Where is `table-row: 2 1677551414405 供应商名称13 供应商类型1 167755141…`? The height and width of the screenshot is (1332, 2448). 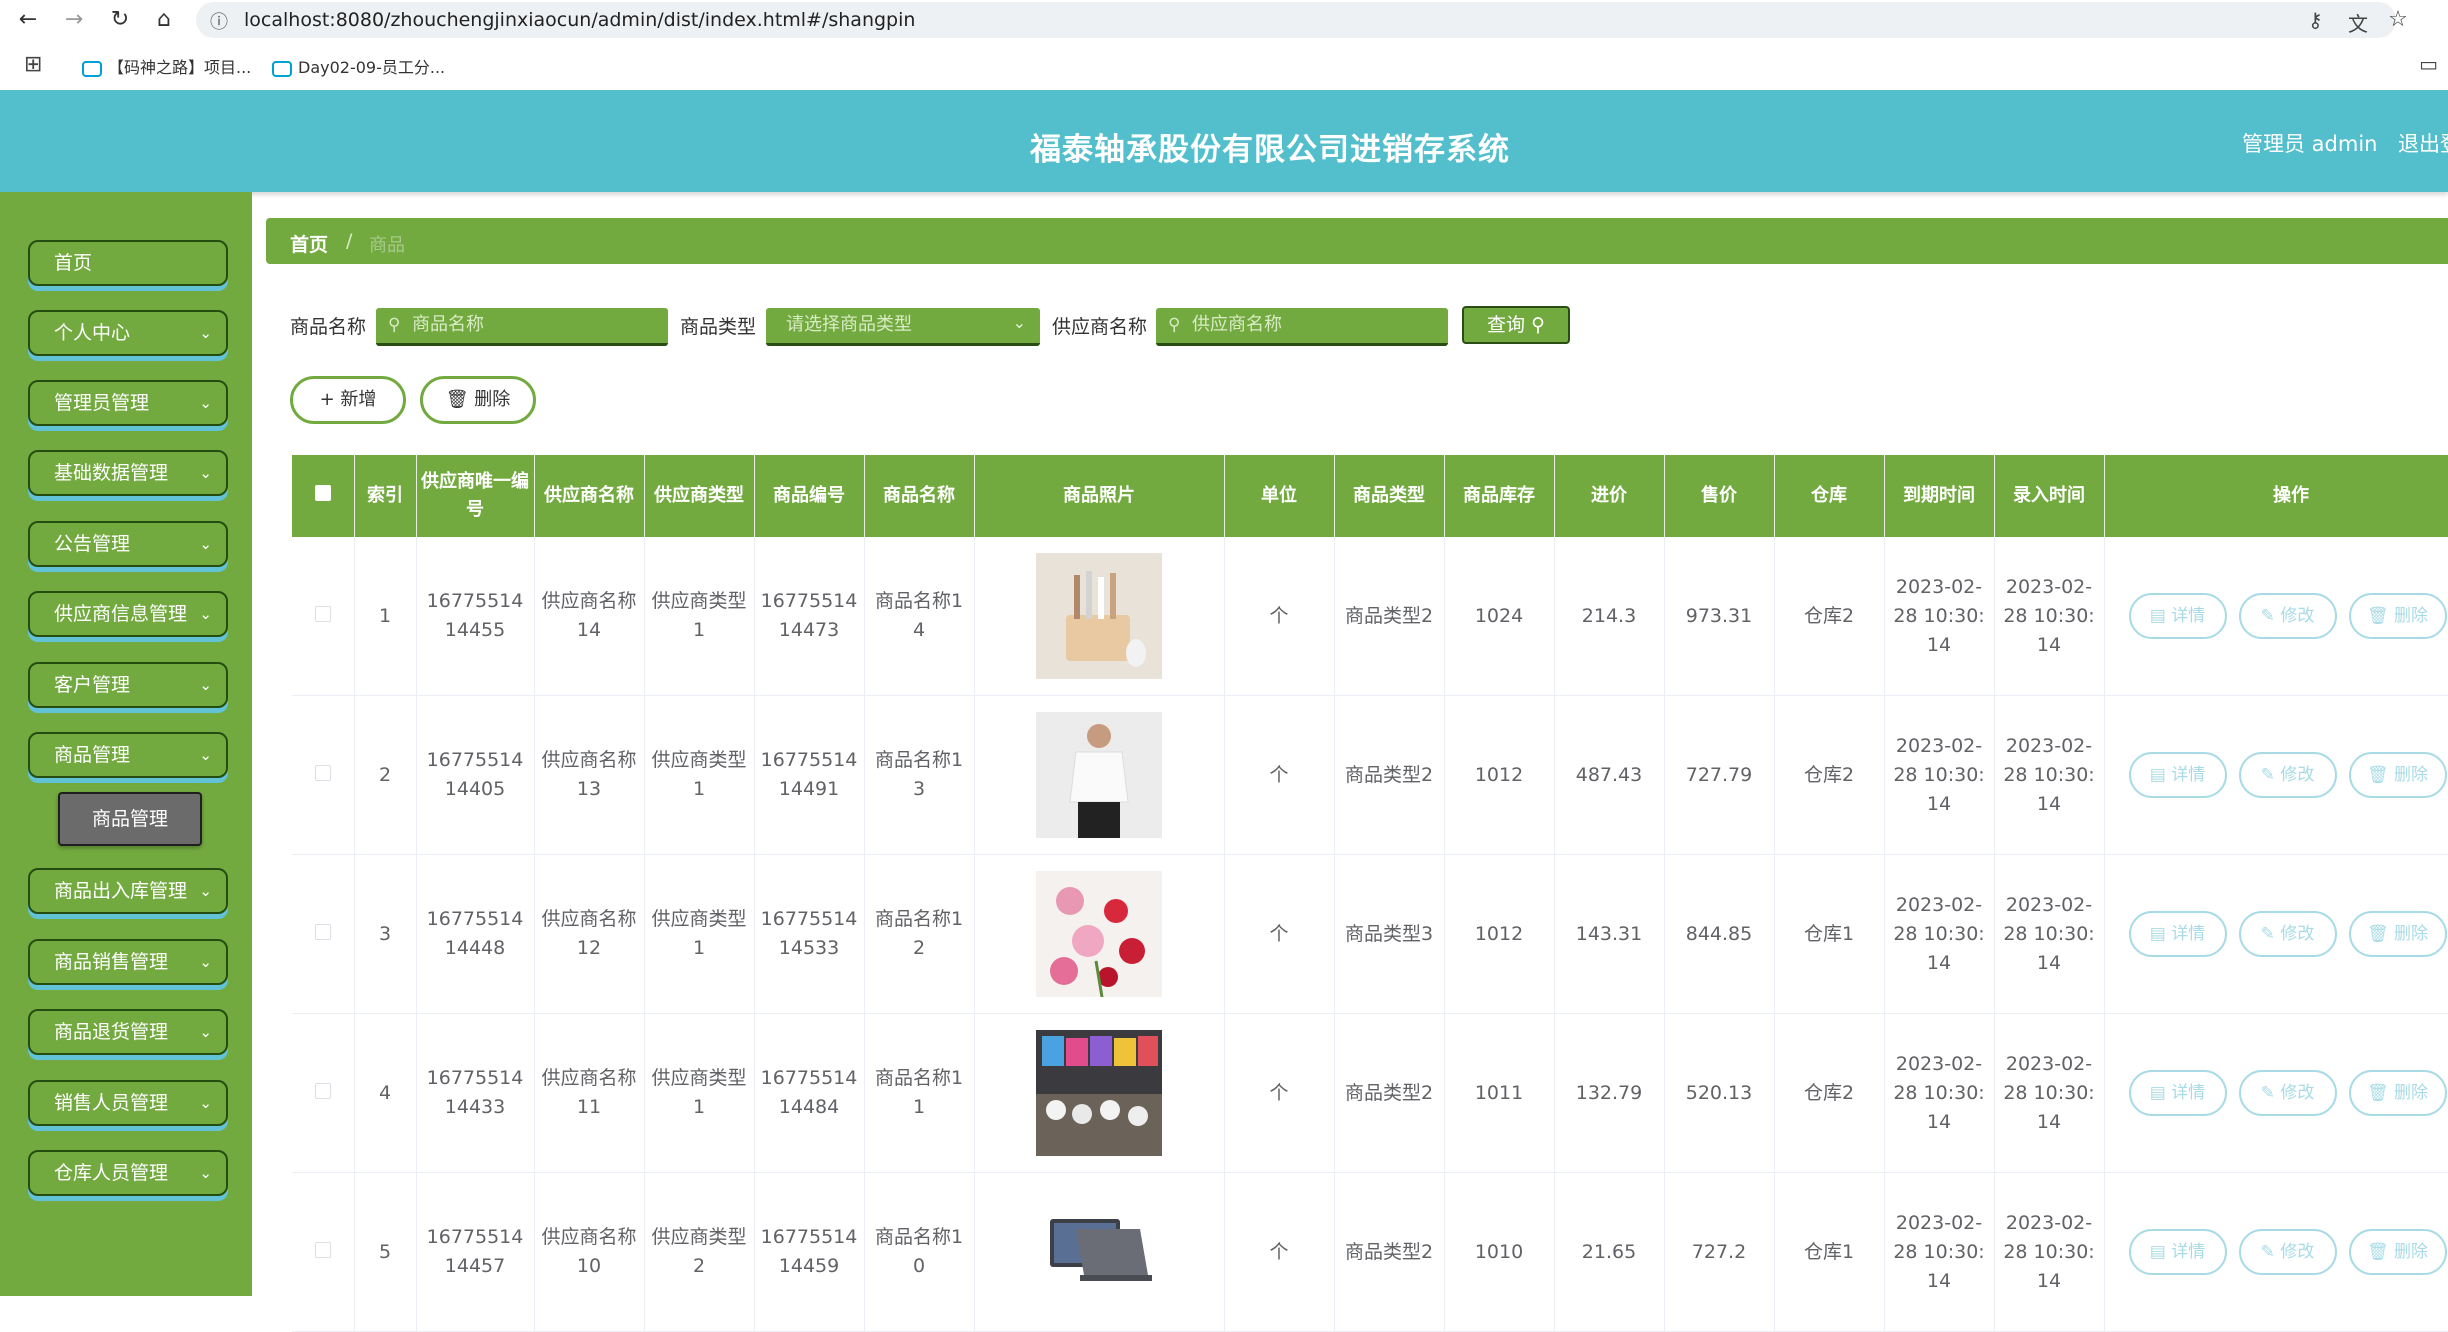 table-row: 2 1677551414405 供应商名称13 供应商类型1 167755141… is located at coordinates (1370, 775).